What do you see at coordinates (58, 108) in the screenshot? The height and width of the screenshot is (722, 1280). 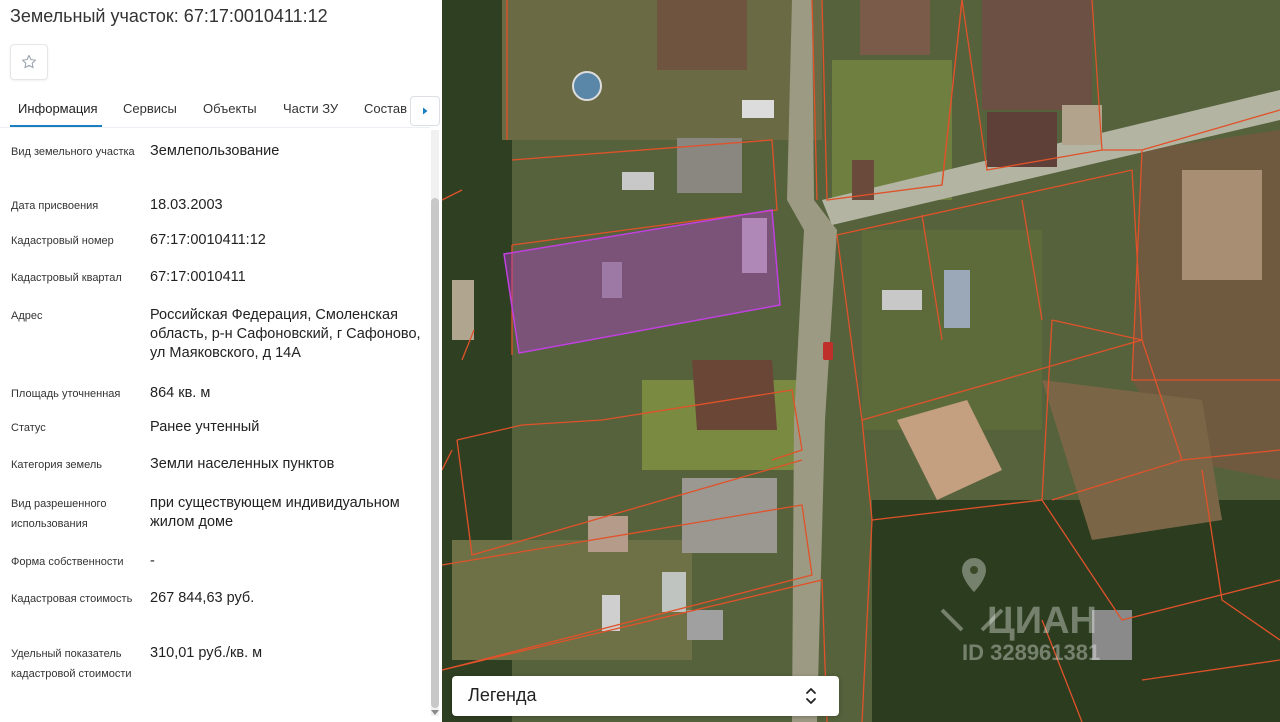 I see `tab-info: Информация` at bounding box center [58, 108].